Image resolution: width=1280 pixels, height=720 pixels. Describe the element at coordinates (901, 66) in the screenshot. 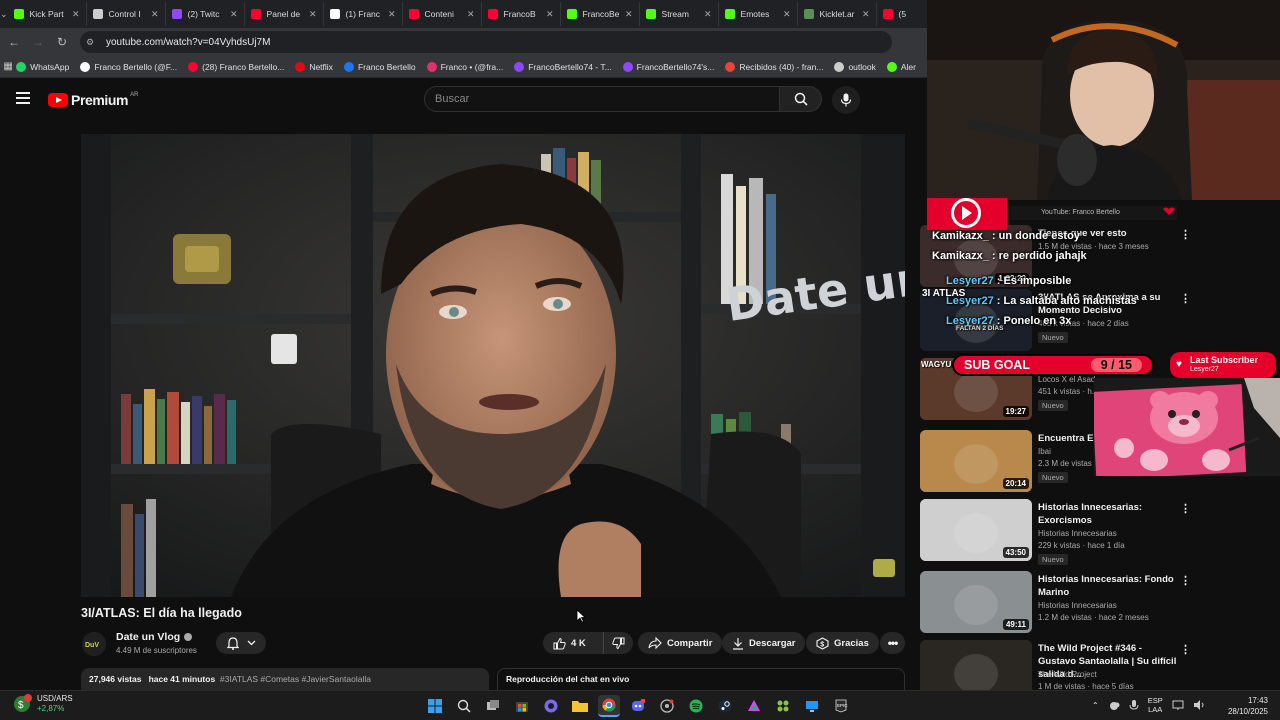

I see `bookmark-item: Aler` at that location.